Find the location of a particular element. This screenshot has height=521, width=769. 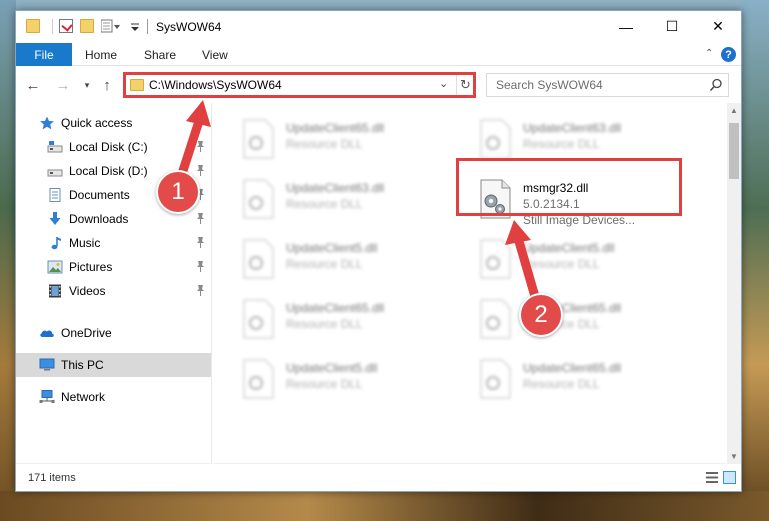

sidebar-item-music: Music is located at coordinates (113, 243).